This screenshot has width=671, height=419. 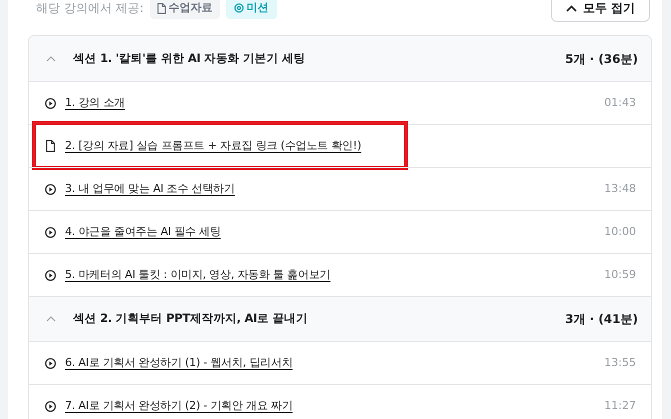 I want to click on lesson-link: 7. AI로 기획서 완성하기 (2) - 기획안 개요 짜기, so click(x=179, y=406).